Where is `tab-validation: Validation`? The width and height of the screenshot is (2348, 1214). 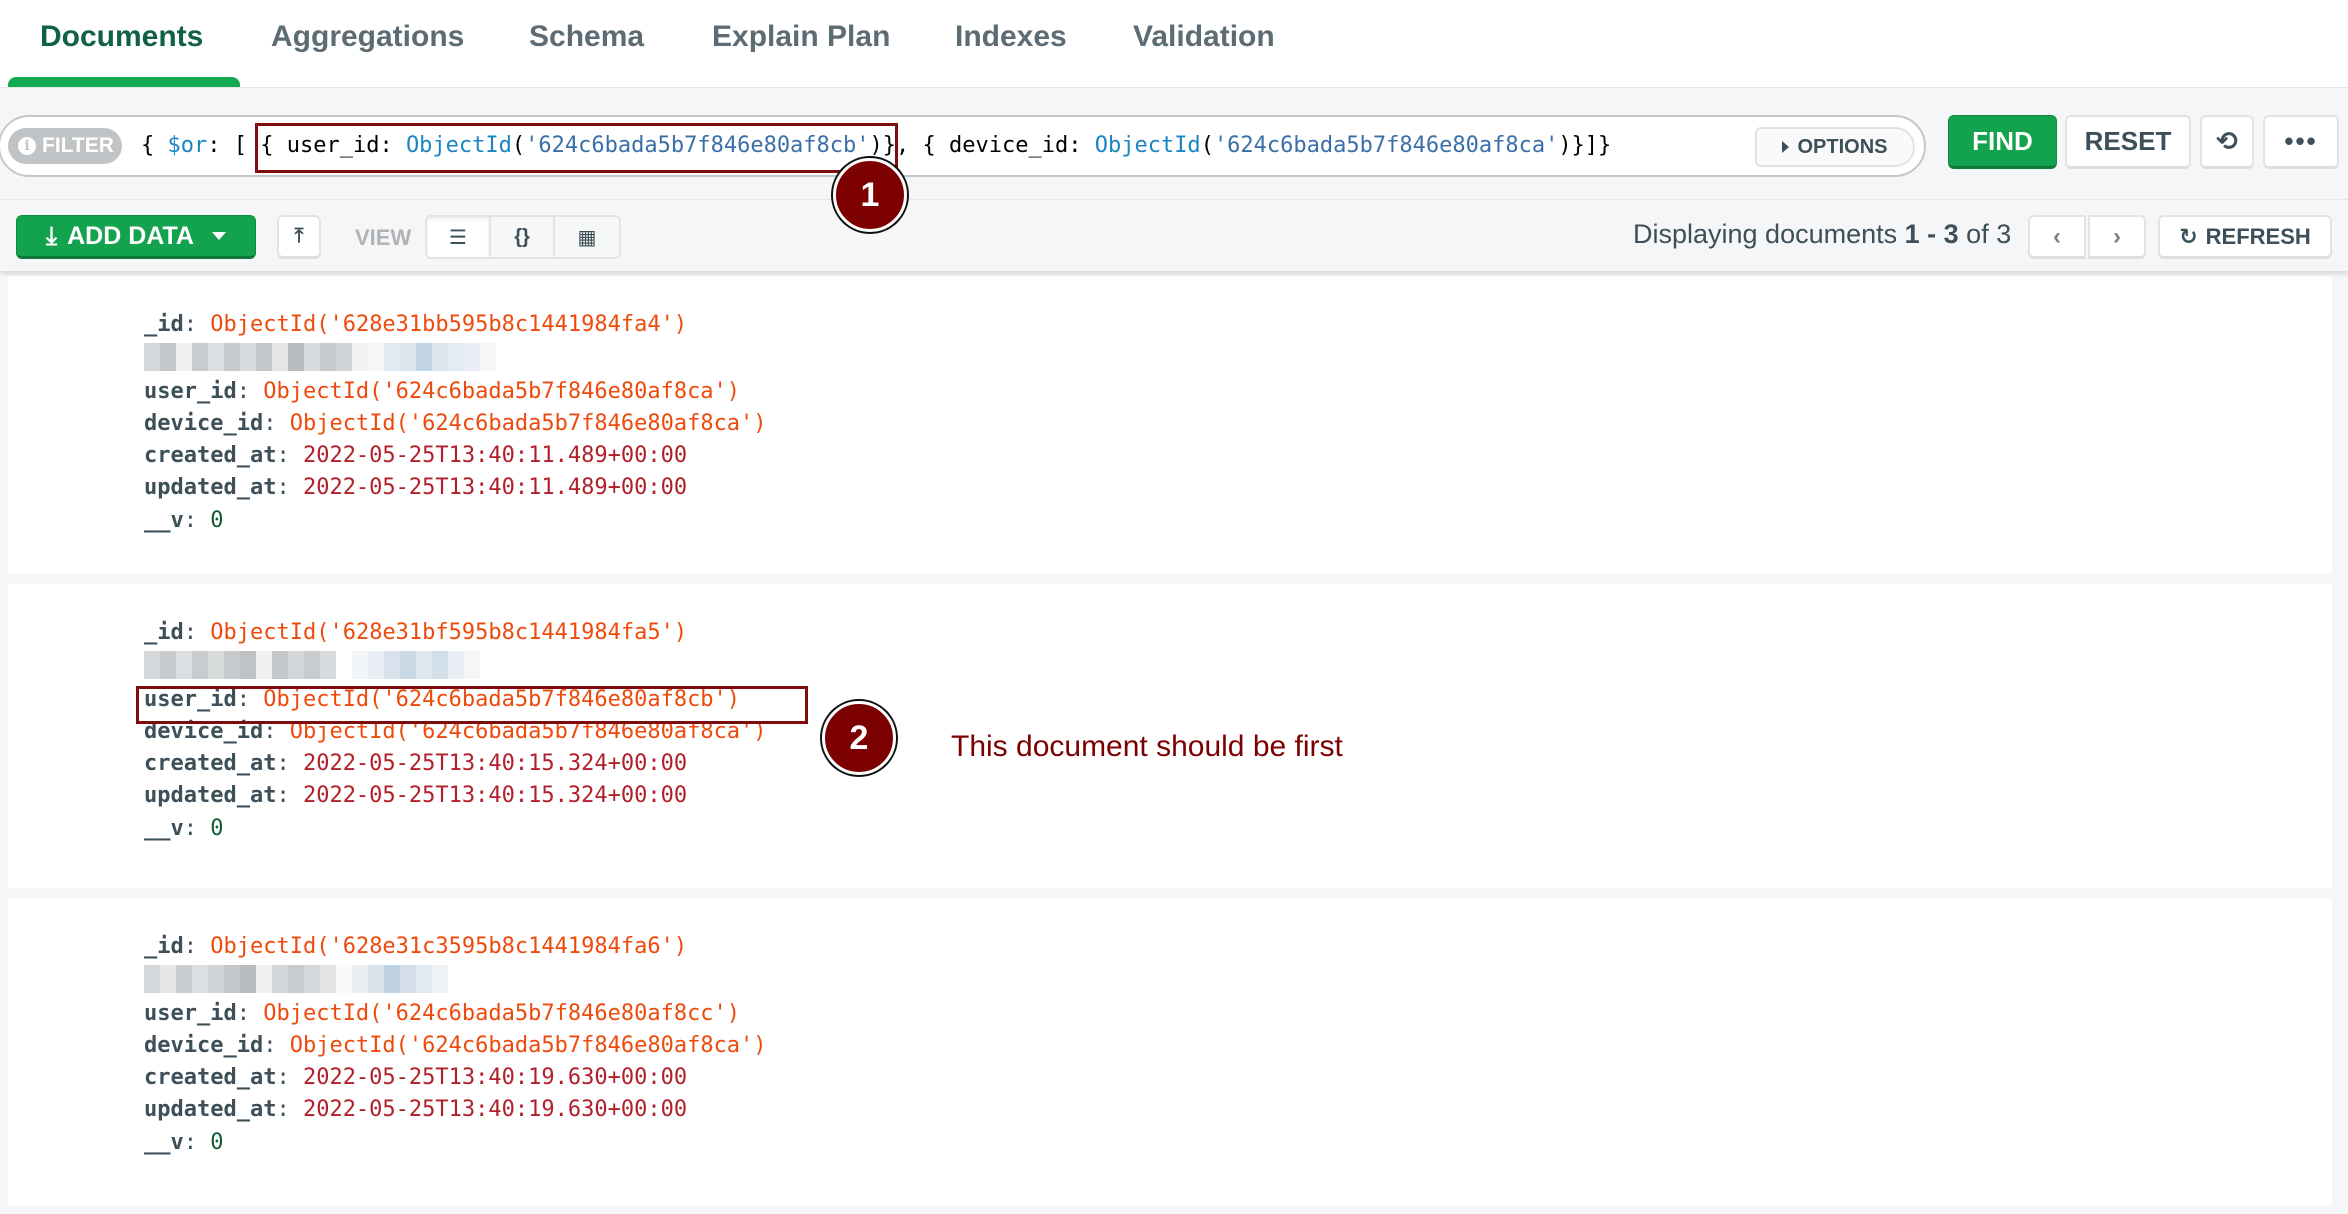 tab-validation: Validation is located at coordinates (1204, 37).